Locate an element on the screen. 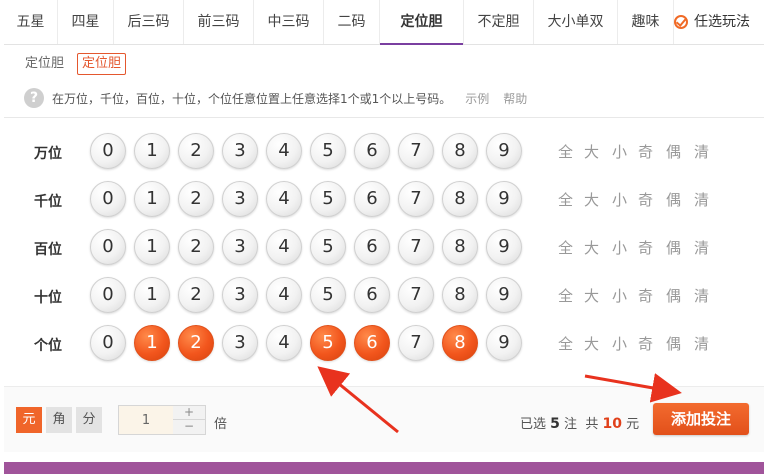 The height and width of the screenshot is (474, 764). multiplier-plus-button: + is located at coordinates (189, 413).